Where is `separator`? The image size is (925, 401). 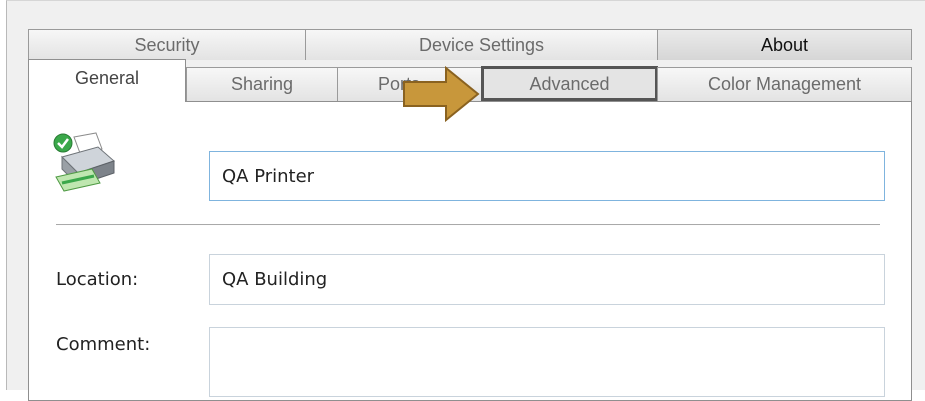 separator is located at coordinates (468, 225).